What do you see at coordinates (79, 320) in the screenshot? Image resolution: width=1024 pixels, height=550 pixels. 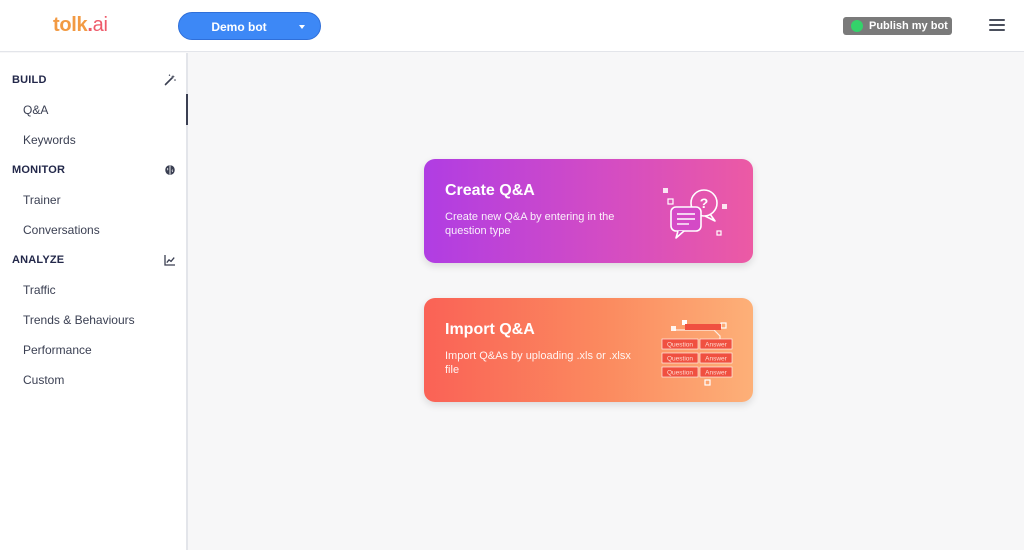 I see `sidebar-item-trends-behaviours: Trends & Behaviours` at bounding box center [79, 320].